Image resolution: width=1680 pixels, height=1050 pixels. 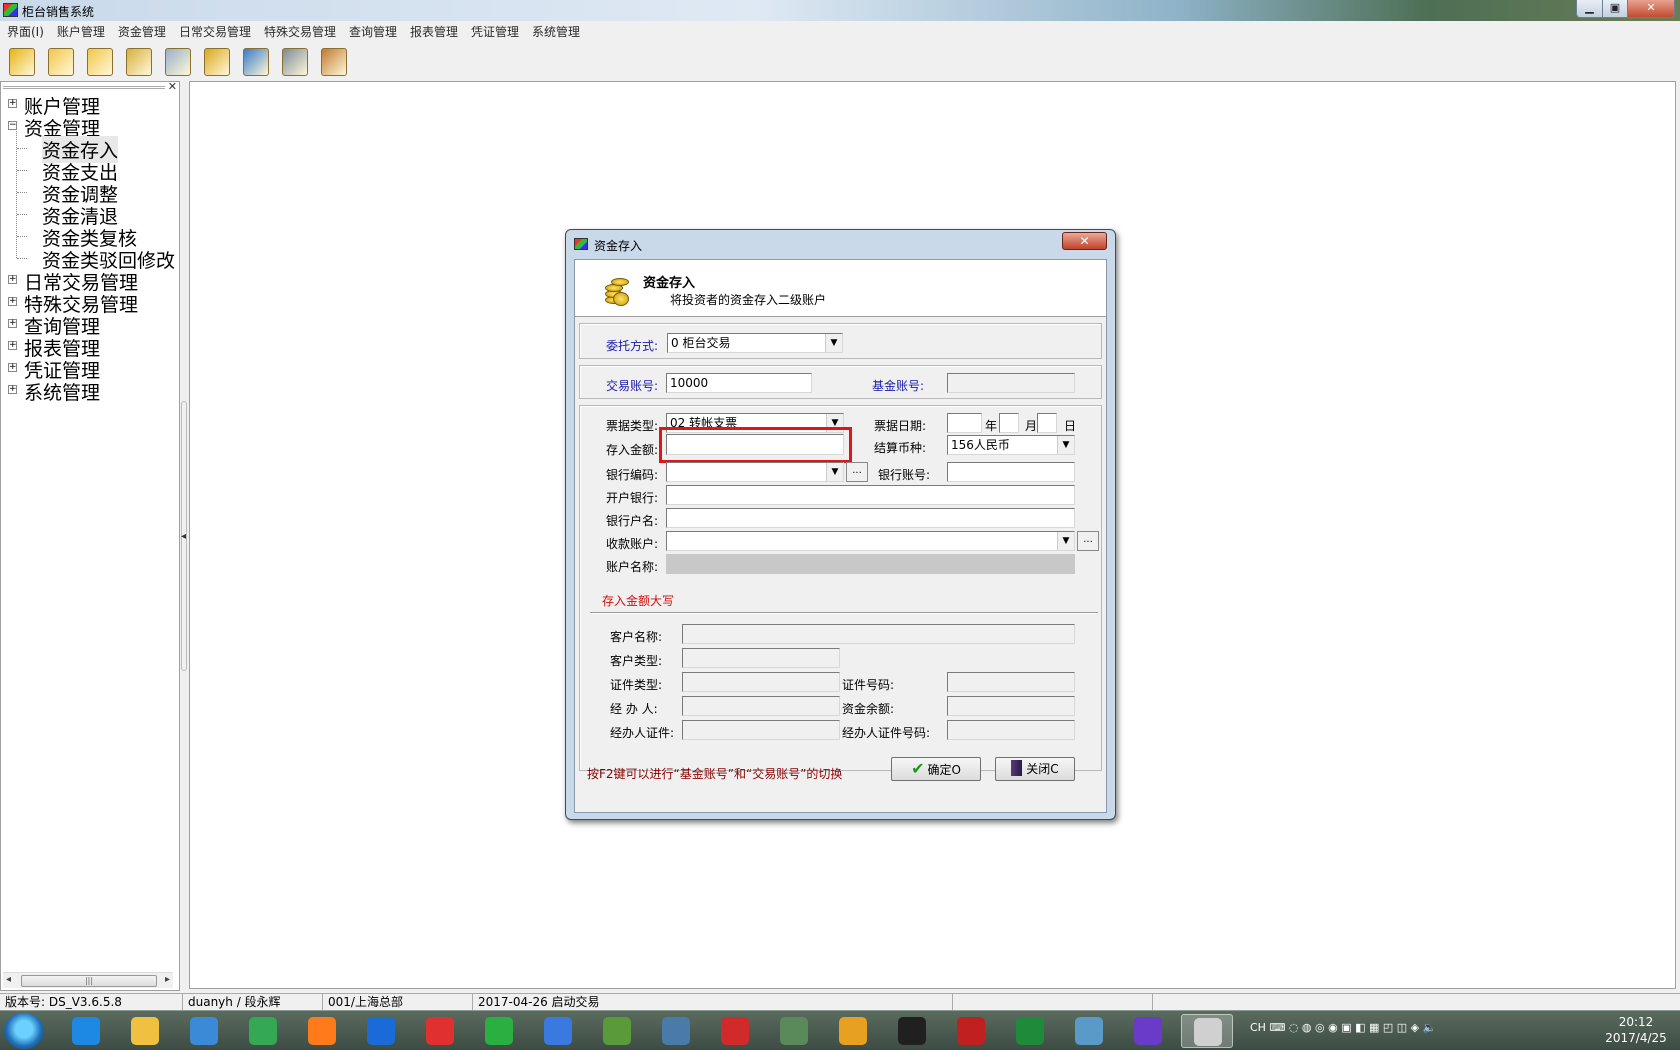 What do you see at coordinates (868, 709) in the screenshot?
I see `balance-label: 资金余额:` at bounding box center [868, 709].